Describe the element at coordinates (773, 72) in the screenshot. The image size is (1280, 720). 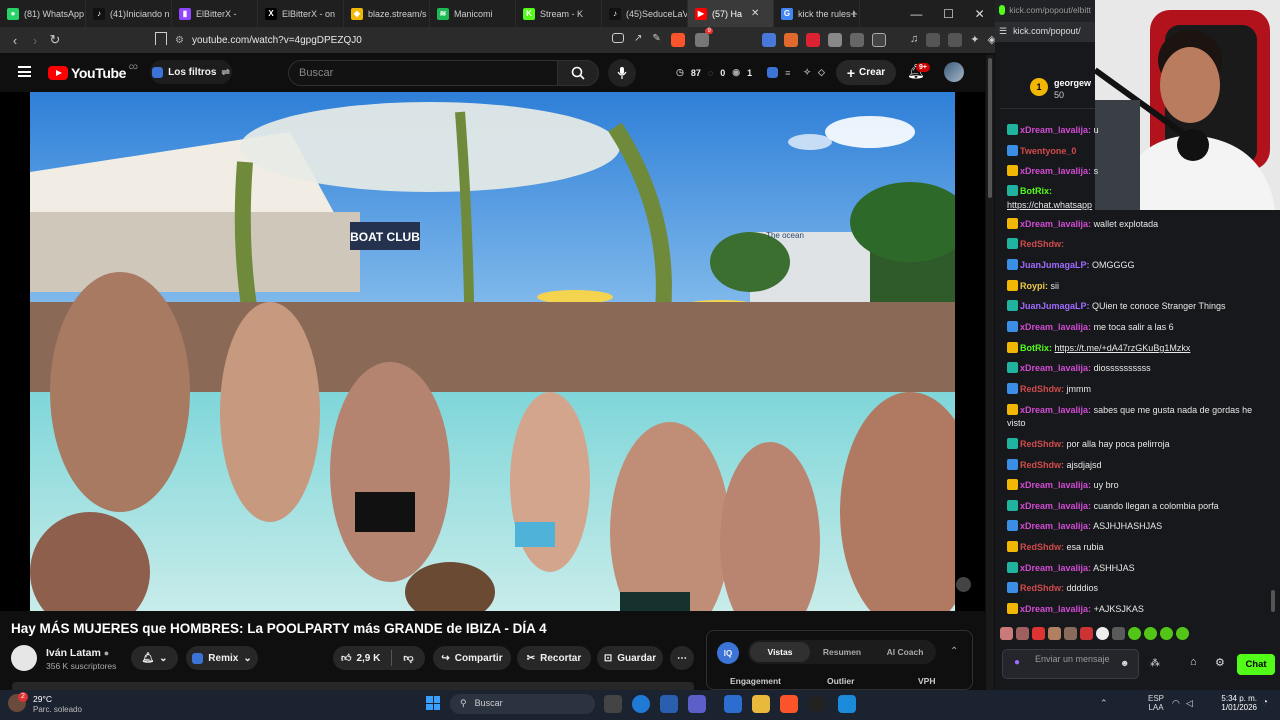
I see `vidiq-icon` at that location.